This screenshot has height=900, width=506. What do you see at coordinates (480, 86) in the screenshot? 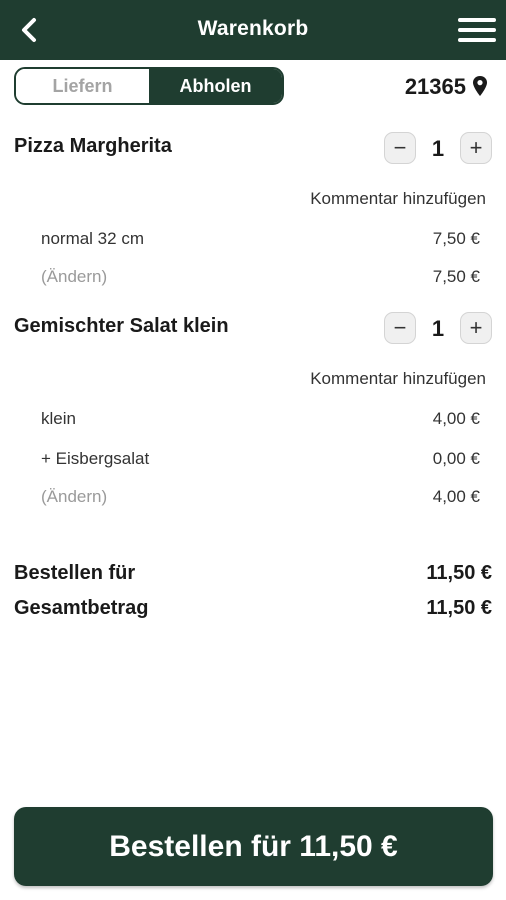
I see `location-pin-icon` at bounding box center [480, 86].